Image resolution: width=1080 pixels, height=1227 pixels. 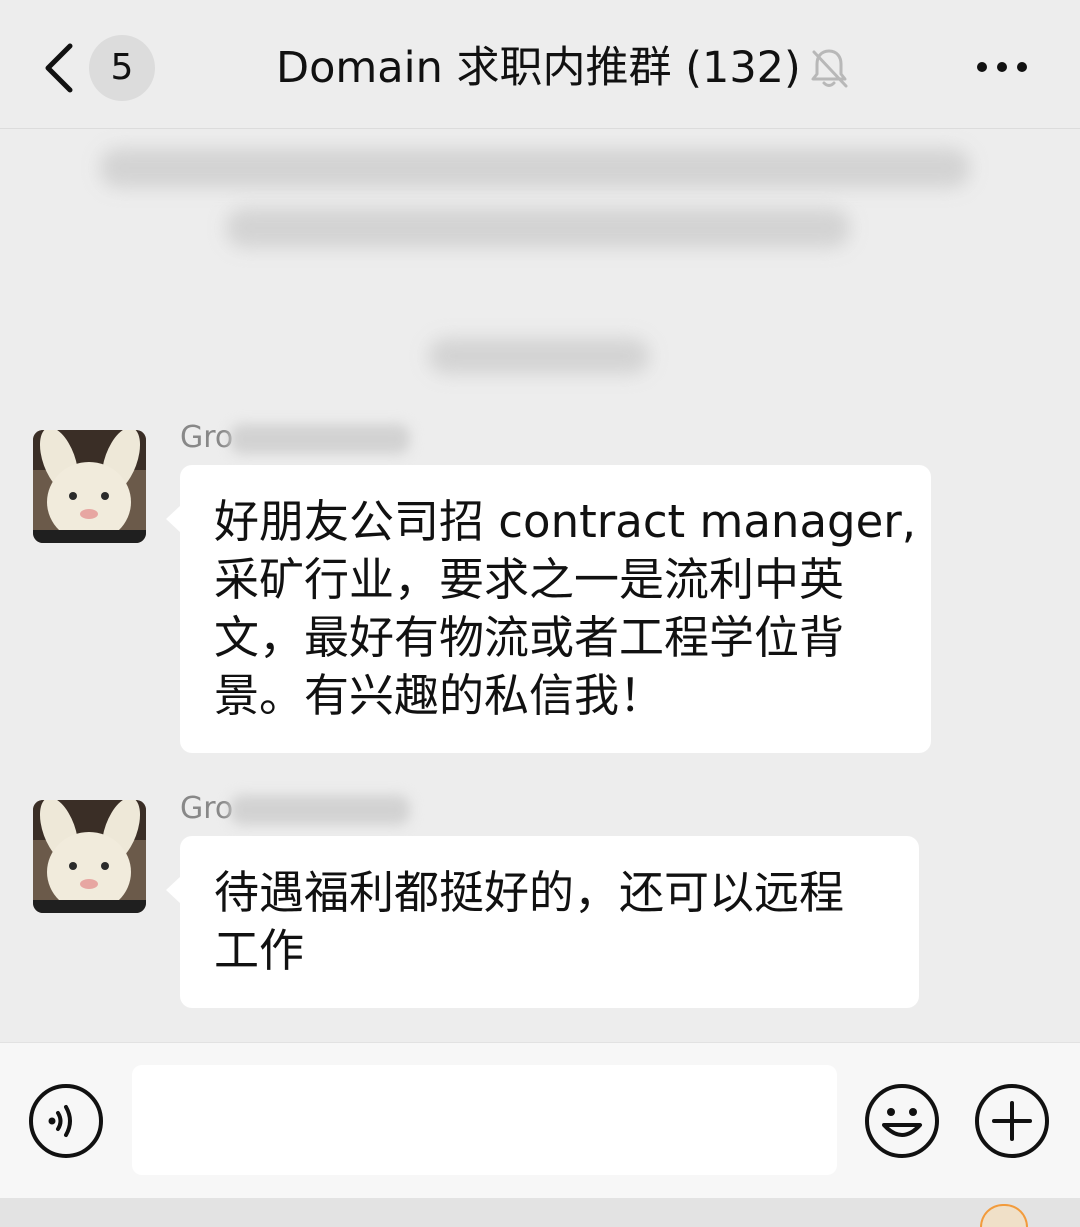 What do you see at coordinates (60, 68) in the screenshot?
I see `back-arrow-icon` at bounding box center [60, 68].